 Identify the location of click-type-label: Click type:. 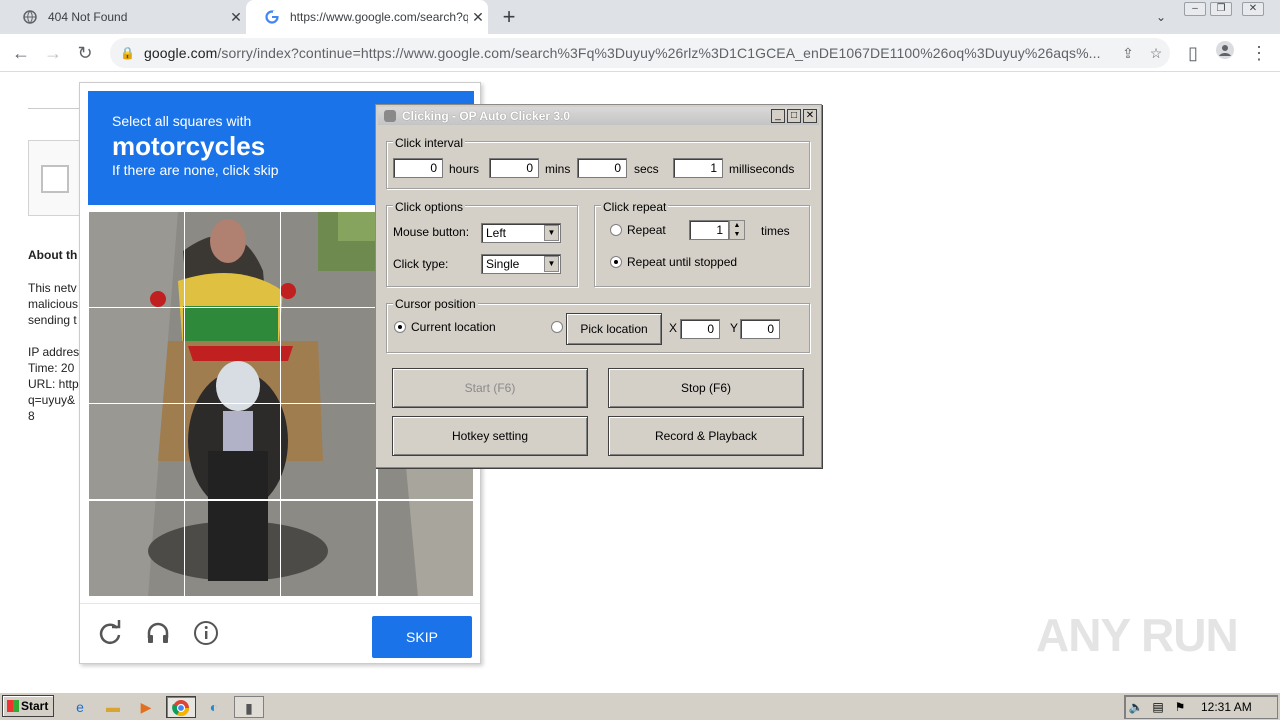
(421, 264).